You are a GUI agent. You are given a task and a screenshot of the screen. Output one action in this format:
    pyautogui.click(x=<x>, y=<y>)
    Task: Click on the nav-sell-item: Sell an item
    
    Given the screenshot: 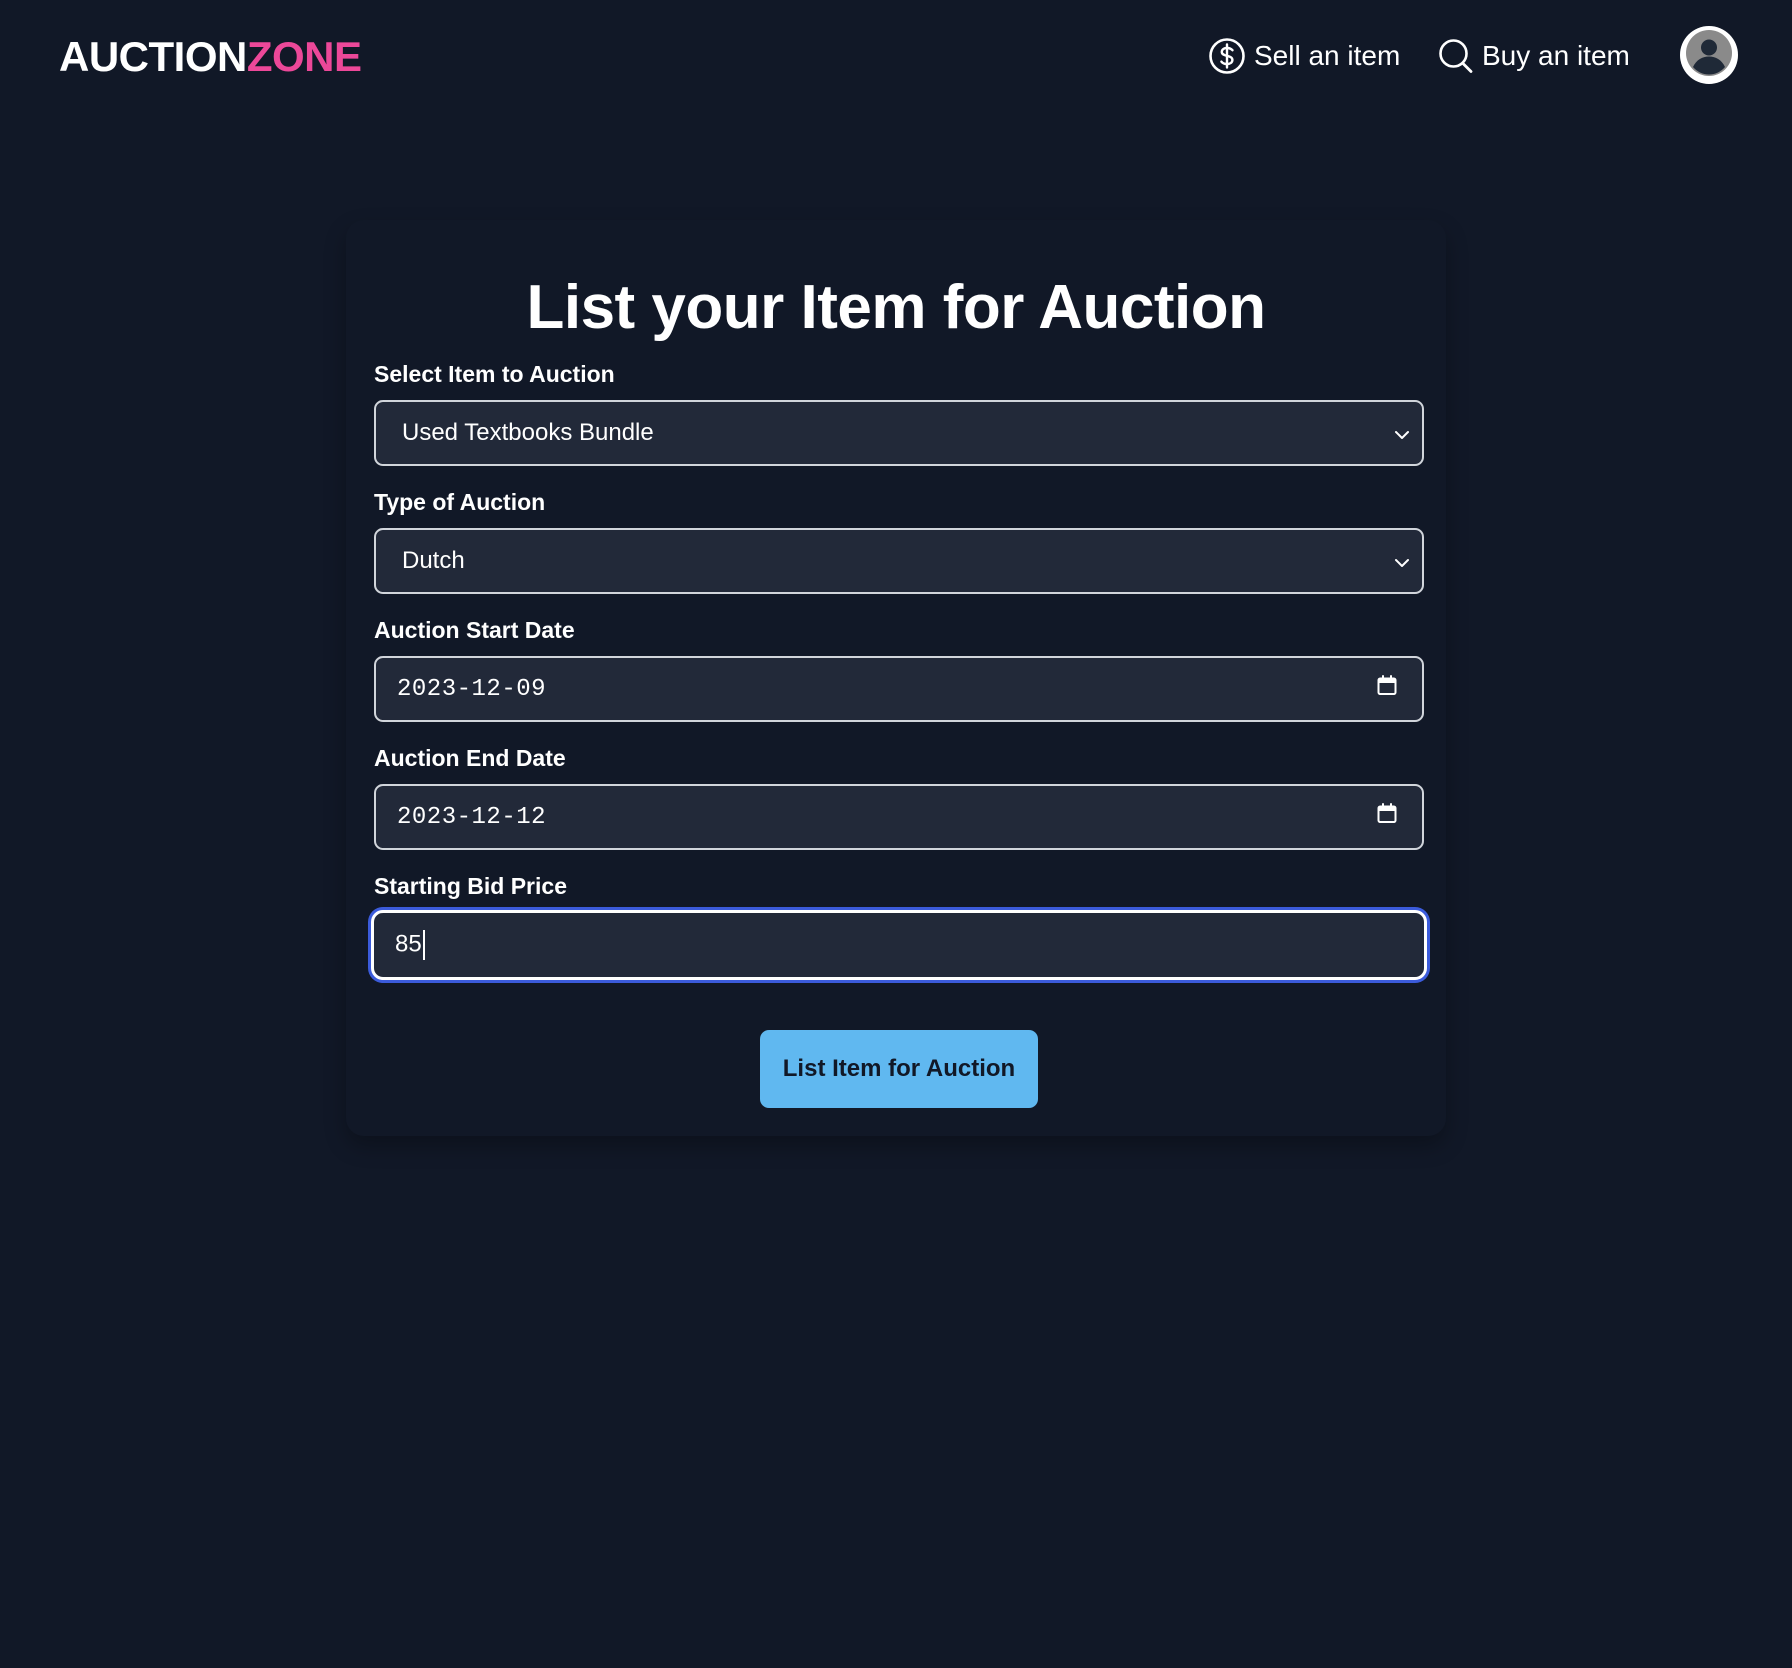 What is the action you would take?
    pyautogui.click(x=1304, y=56)
    